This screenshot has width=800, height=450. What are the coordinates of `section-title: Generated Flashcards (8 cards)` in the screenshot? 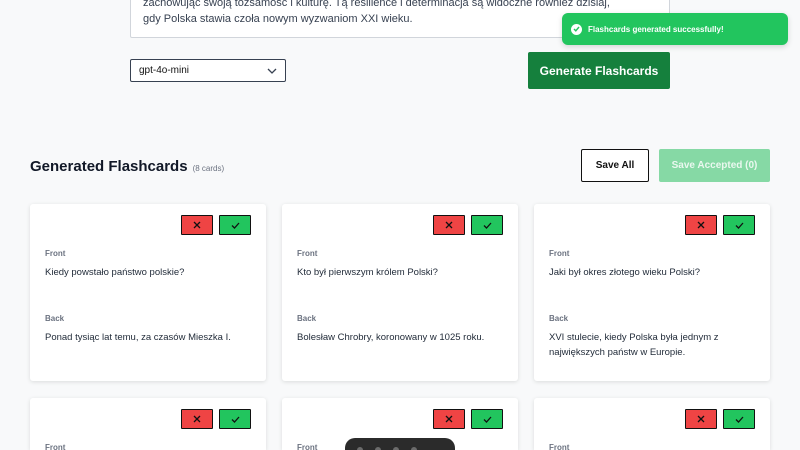 It's located at (127, 166).